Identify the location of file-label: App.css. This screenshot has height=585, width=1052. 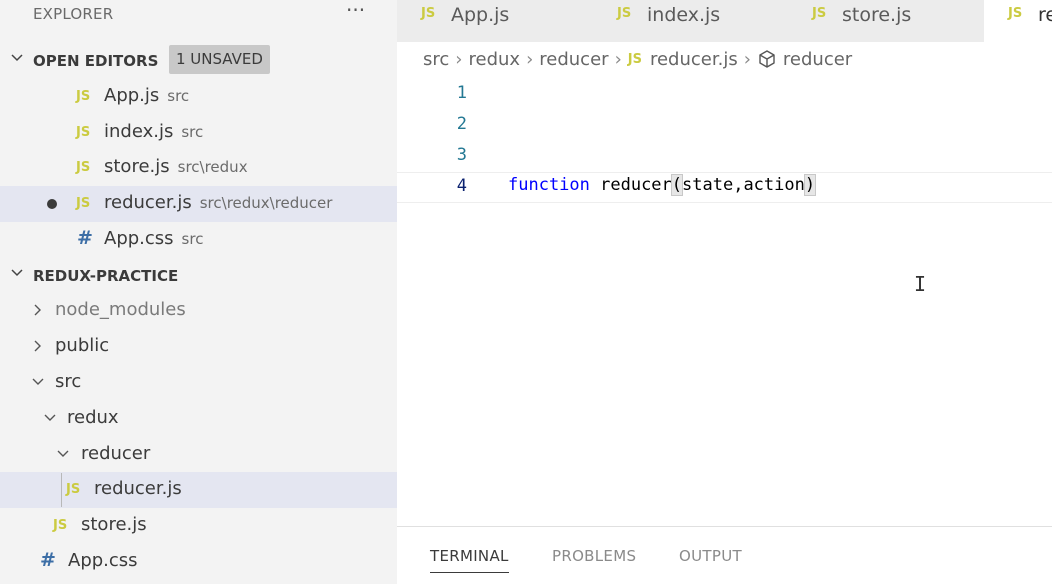
(103, 560).